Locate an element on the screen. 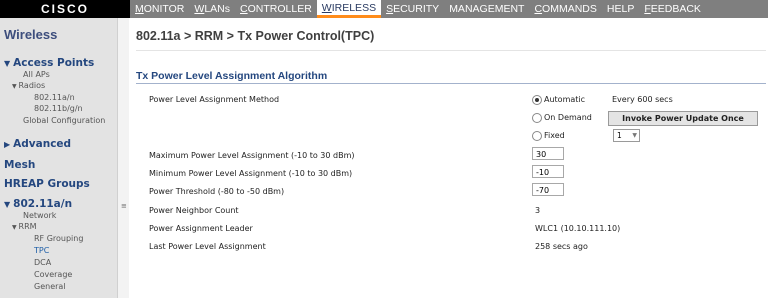 The image size is (768, 298). menu-wireless: WIRELESS is located at coordinates (349, 9).